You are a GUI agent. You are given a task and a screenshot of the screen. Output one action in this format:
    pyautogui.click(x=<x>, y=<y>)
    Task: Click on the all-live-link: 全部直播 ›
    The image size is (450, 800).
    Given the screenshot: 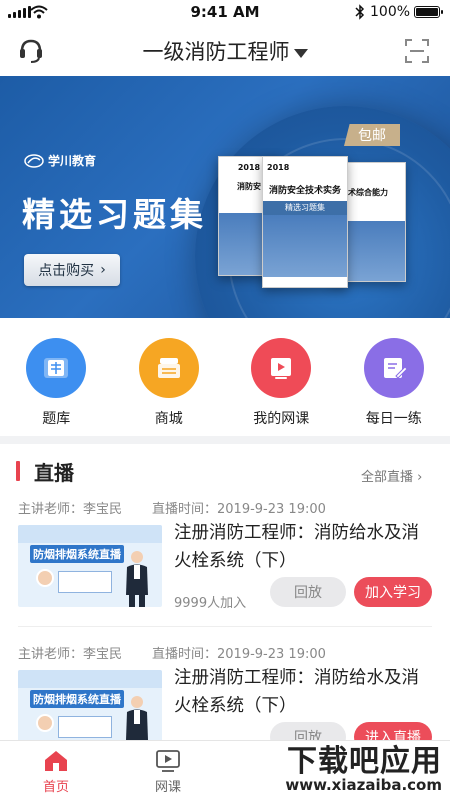 What is the action you would take?
    pyautogui.click(x=391, y=475)
    